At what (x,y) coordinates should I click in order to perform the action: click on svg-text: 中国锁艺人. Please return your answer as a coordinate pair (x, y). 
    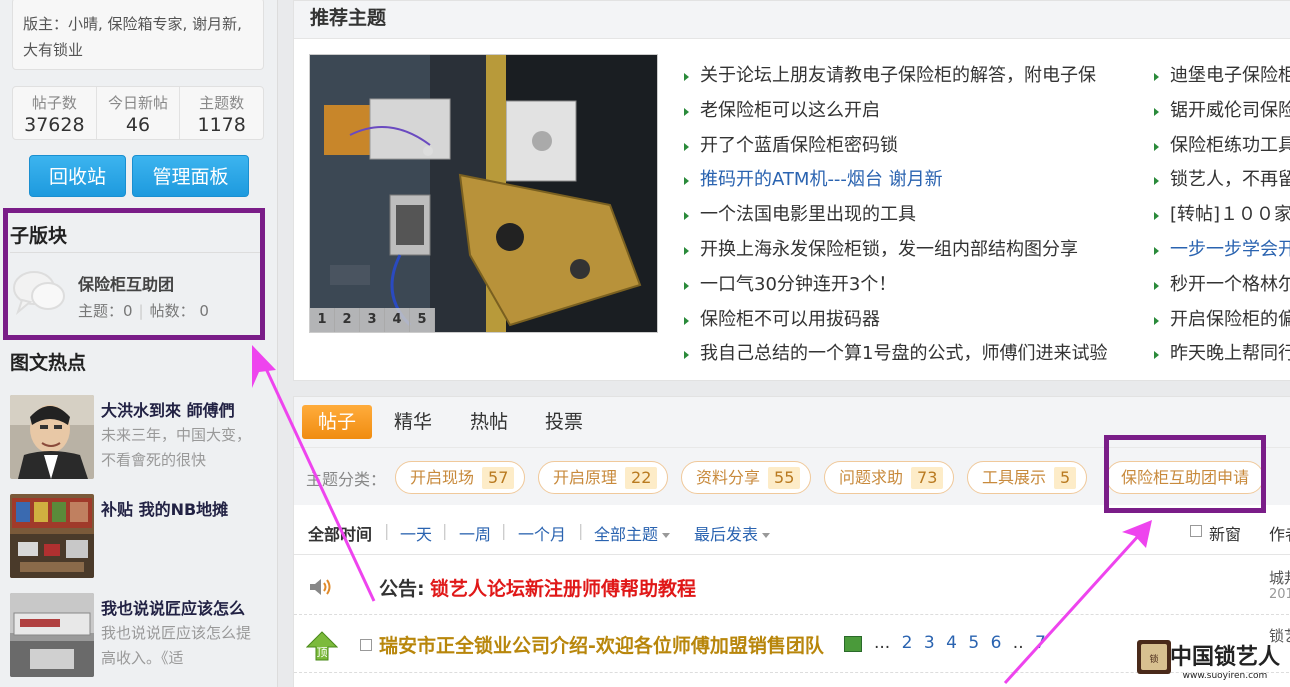
    Looking at the image, I should click on (1225, 657).